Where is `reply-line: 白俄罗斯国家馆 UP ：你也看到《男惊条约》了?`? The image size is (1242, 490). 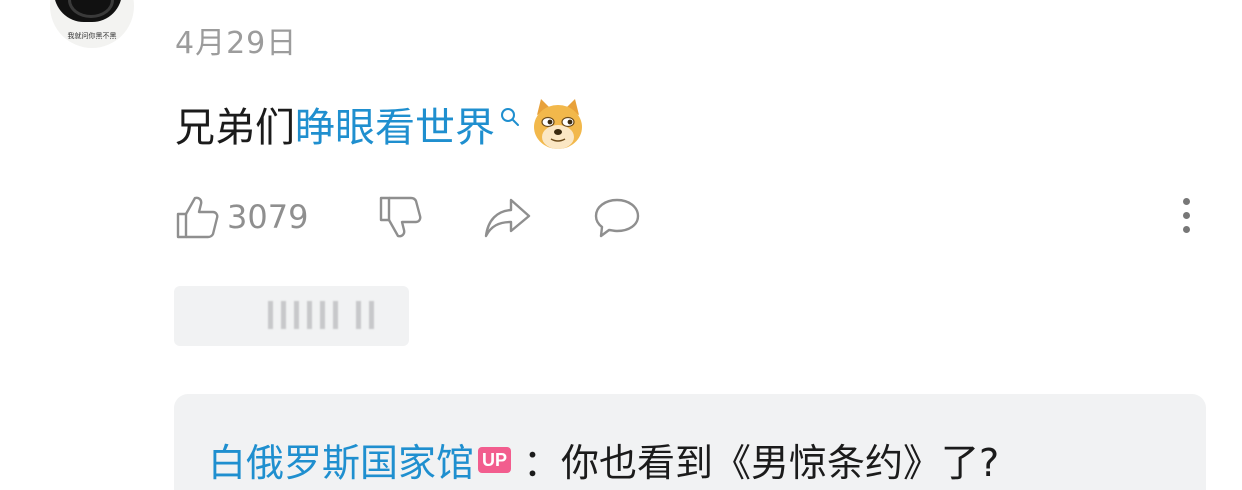 reply-line: 白俄罗斯国家馆 UP ：你也看到《男惊条约》了? is located at coordinates (603, 459).